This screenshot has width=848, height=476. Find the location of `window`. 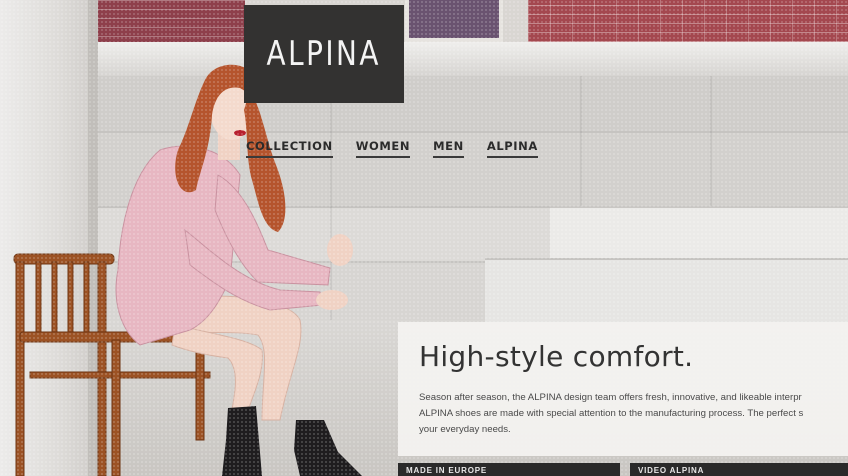

window is located at coordinates (454, 21).